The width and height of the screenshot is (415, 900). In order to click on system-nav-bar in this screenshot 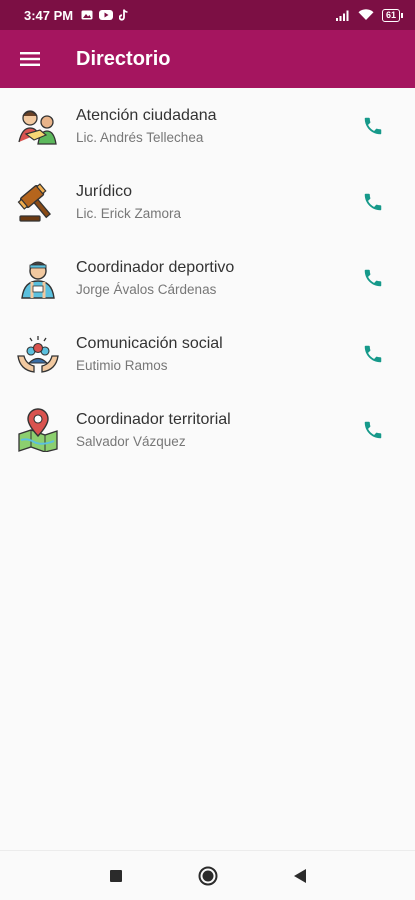, I will do `click(207, 875)`.